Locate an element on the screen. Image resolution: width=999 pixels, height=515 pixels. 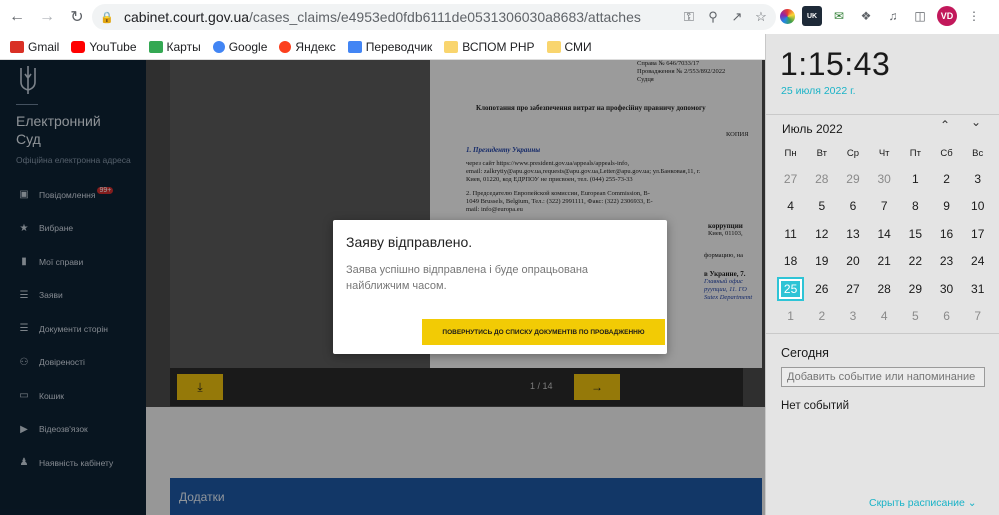
maps-icon is located at coordinates (155, 46).